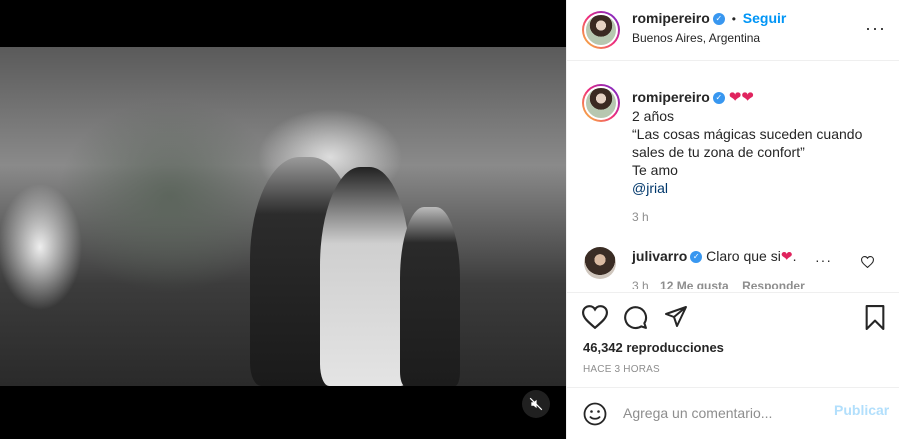 This screenshot has width=899, height=439. Describe the element at coordinates (718, 152) in the screenshot. I see `caption-line-3: sales de tu zona de confort”` at that location.